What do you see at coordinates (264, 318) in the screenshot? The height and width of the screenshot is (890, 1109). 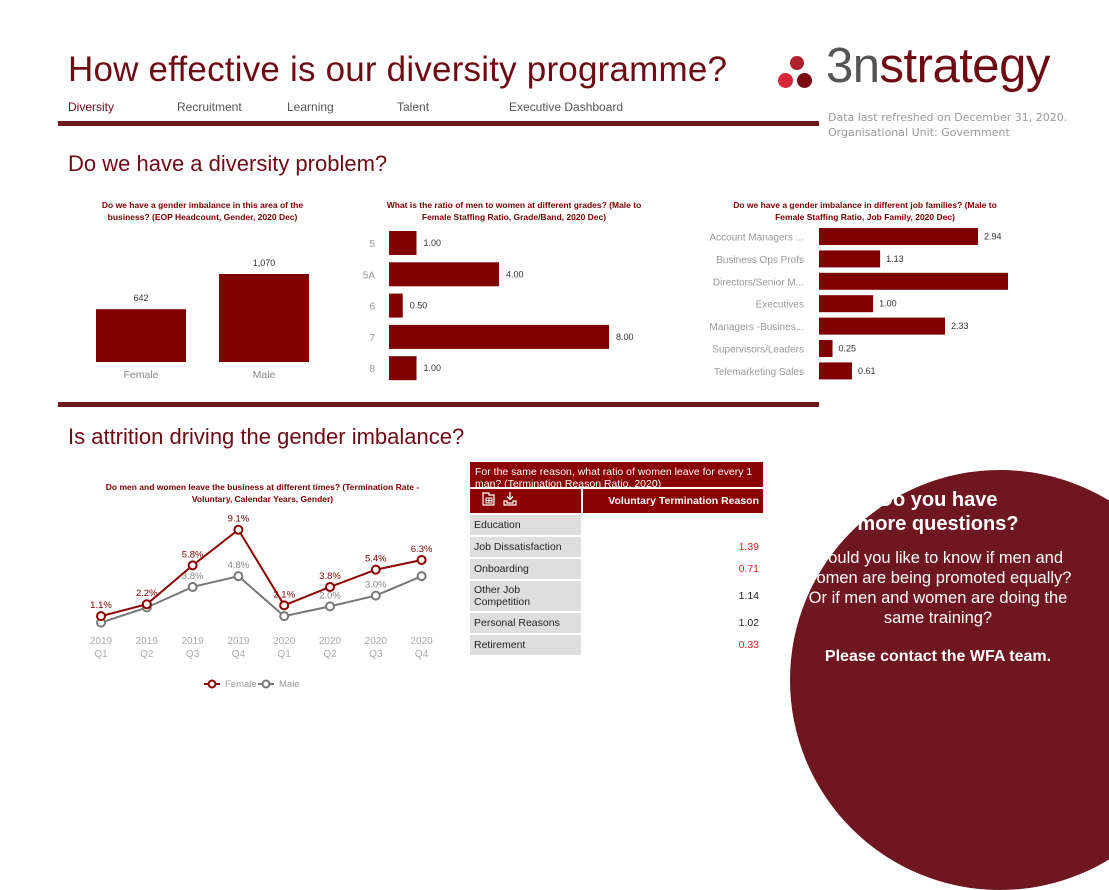 I see `bar-male` at bounding box center [264, 318].